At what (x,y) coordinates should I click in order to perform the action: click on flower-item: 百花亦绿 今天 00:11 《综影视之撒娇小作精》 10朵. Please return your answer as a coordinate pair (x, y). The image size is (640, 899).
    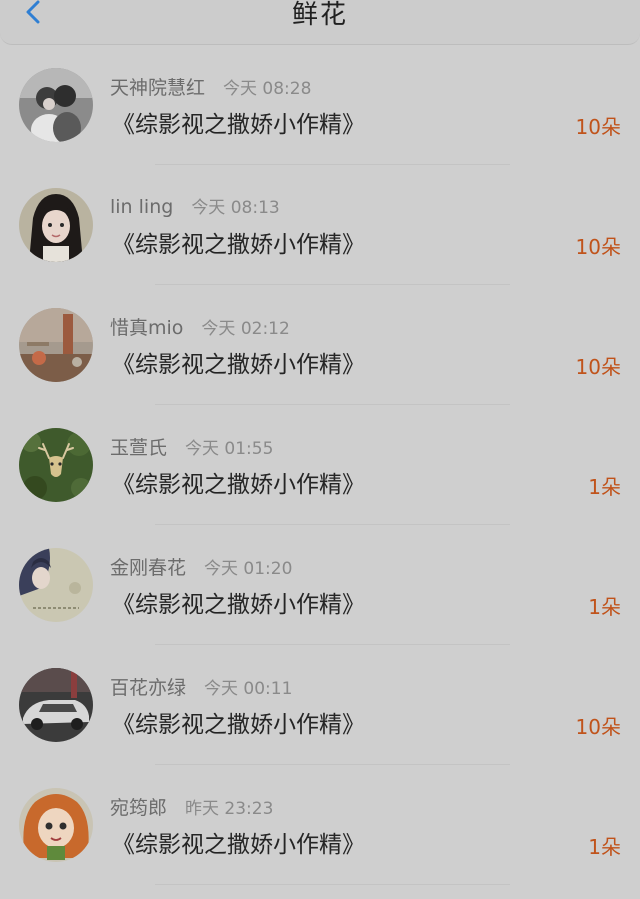
    Looking at the image, I should click on (320, 705).